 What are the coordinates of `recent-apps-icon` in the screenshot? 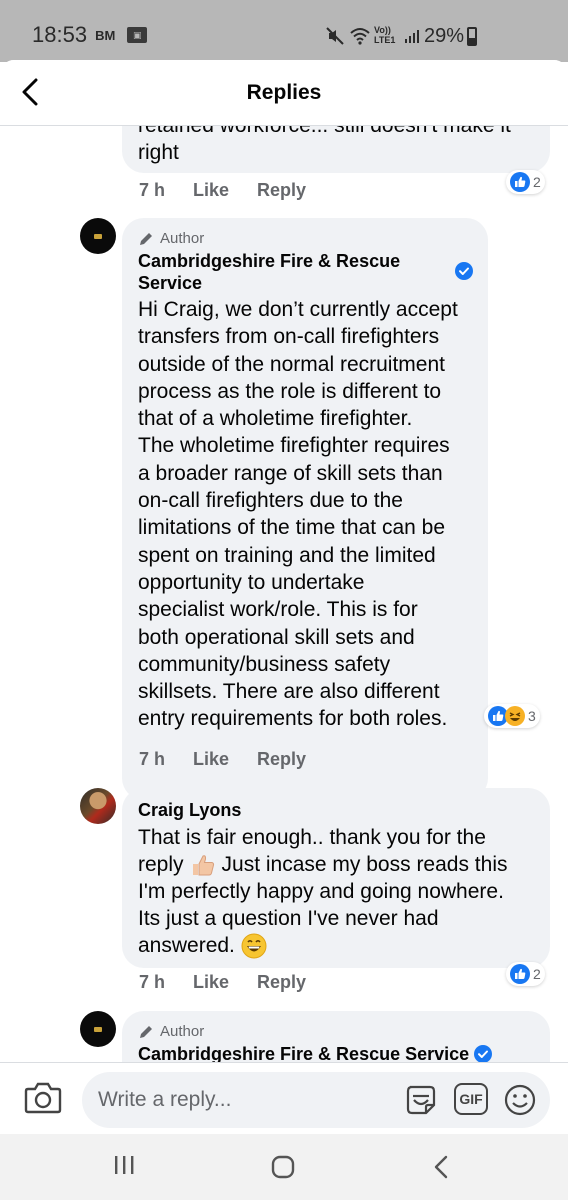 It's located at (124, 1165).